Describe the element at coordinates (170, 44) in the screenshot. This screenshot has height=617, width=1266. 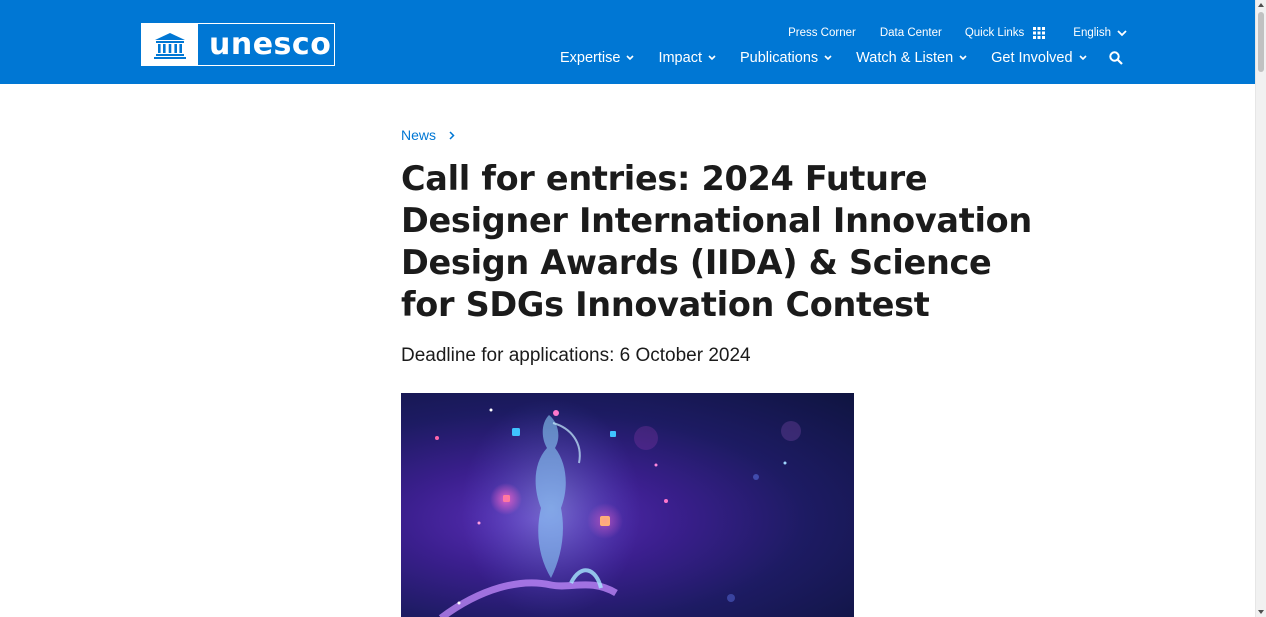
I see `unesco-temple-icon` at that location.